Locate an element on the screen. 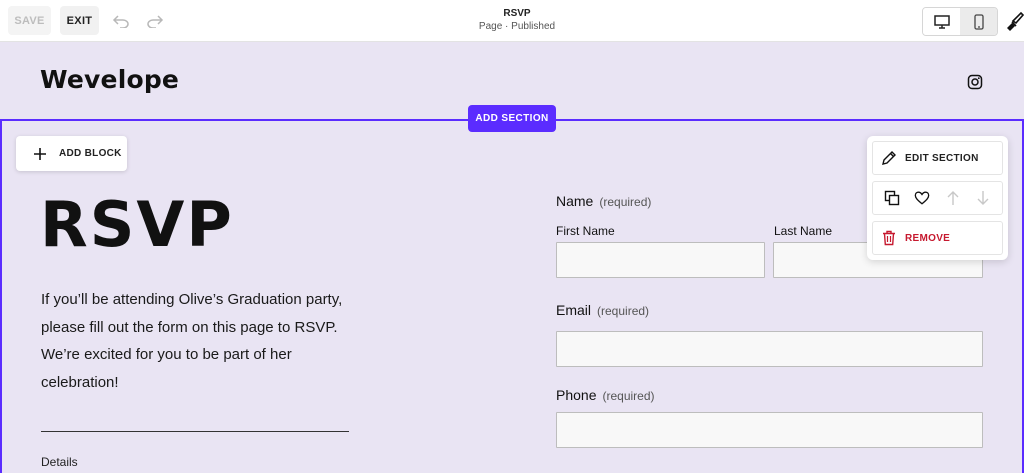 This screenshot has height=473, width=1024. device-toggle is located at coordinates (960, 21).